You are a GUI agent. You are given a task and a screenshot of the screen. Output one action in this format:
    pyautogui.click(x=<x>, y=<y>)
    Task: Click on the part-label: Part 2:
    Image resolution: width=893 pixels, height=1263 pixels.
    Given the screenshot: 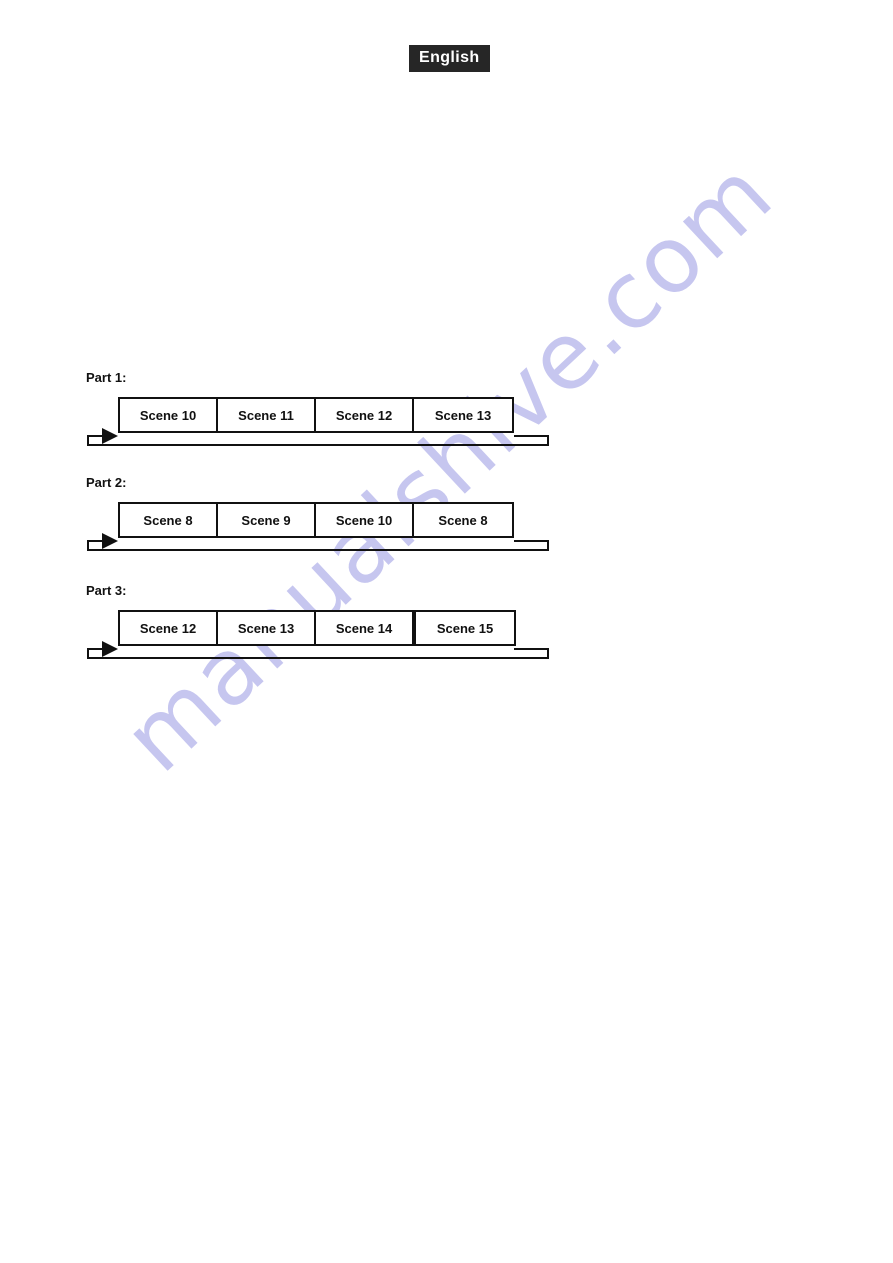 What is the action you would take?
    pyautogui.click(x=106, y=482)
    